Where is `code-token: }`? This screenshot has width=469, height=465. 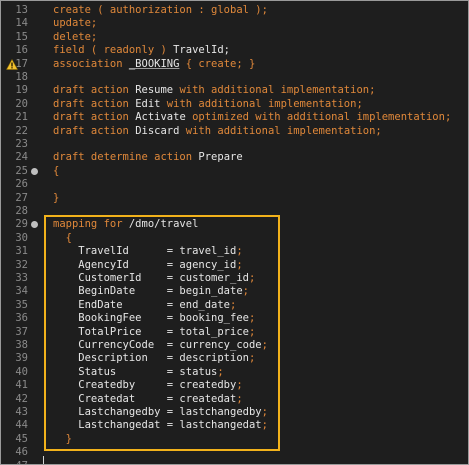 code-token: } is located at coordinates (56, 197).